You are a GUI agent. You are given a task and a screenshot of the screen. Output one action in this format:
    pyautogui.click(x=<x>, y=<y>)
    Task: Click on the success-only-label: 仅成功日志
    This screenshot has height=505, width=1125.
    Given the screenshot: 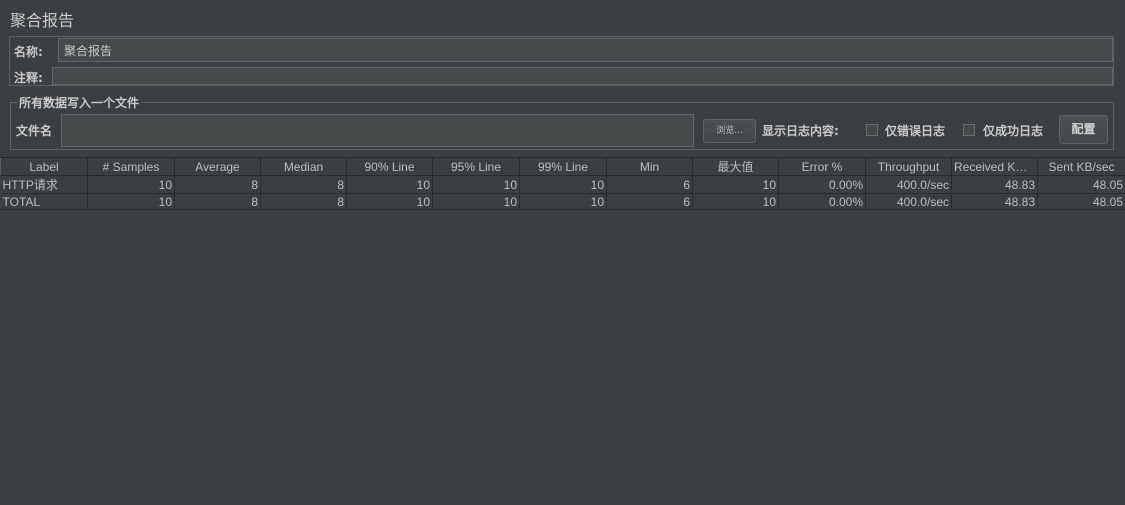 What is the action you would take?
    pyautogui.click(x=1013, y=130)
    